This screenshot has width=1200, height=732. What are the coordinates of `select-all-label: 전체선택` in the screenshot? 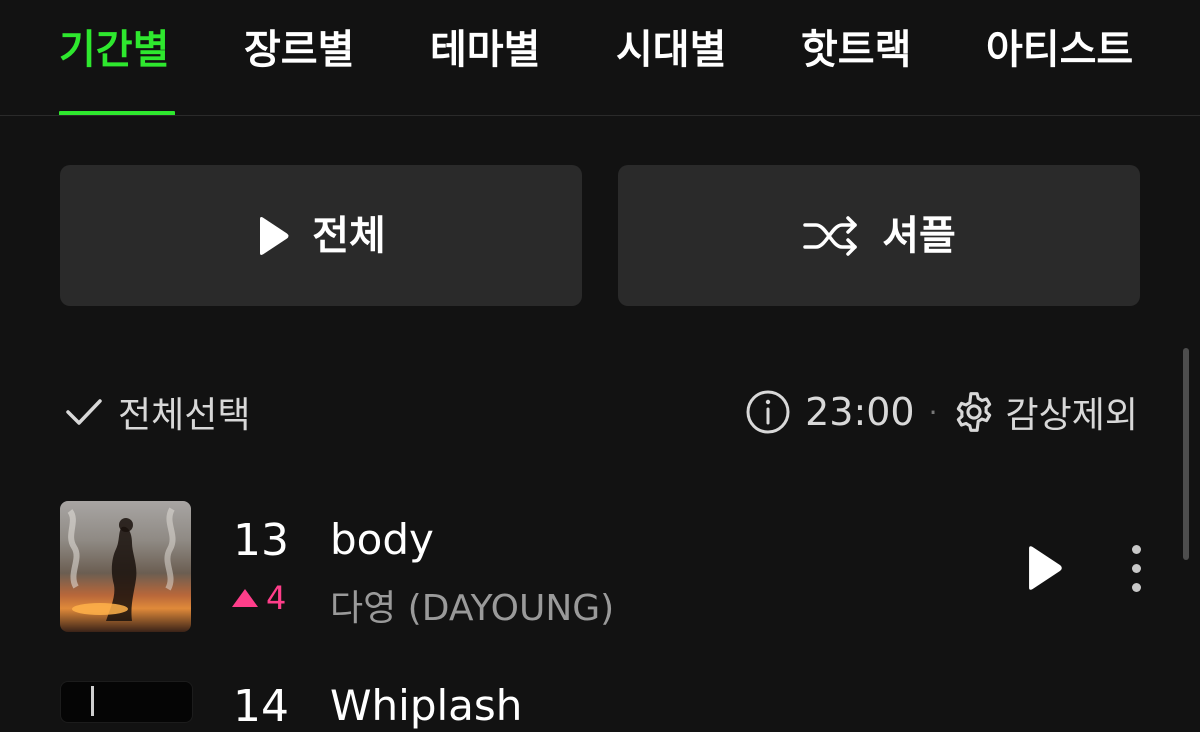 It's located at (184, 415).